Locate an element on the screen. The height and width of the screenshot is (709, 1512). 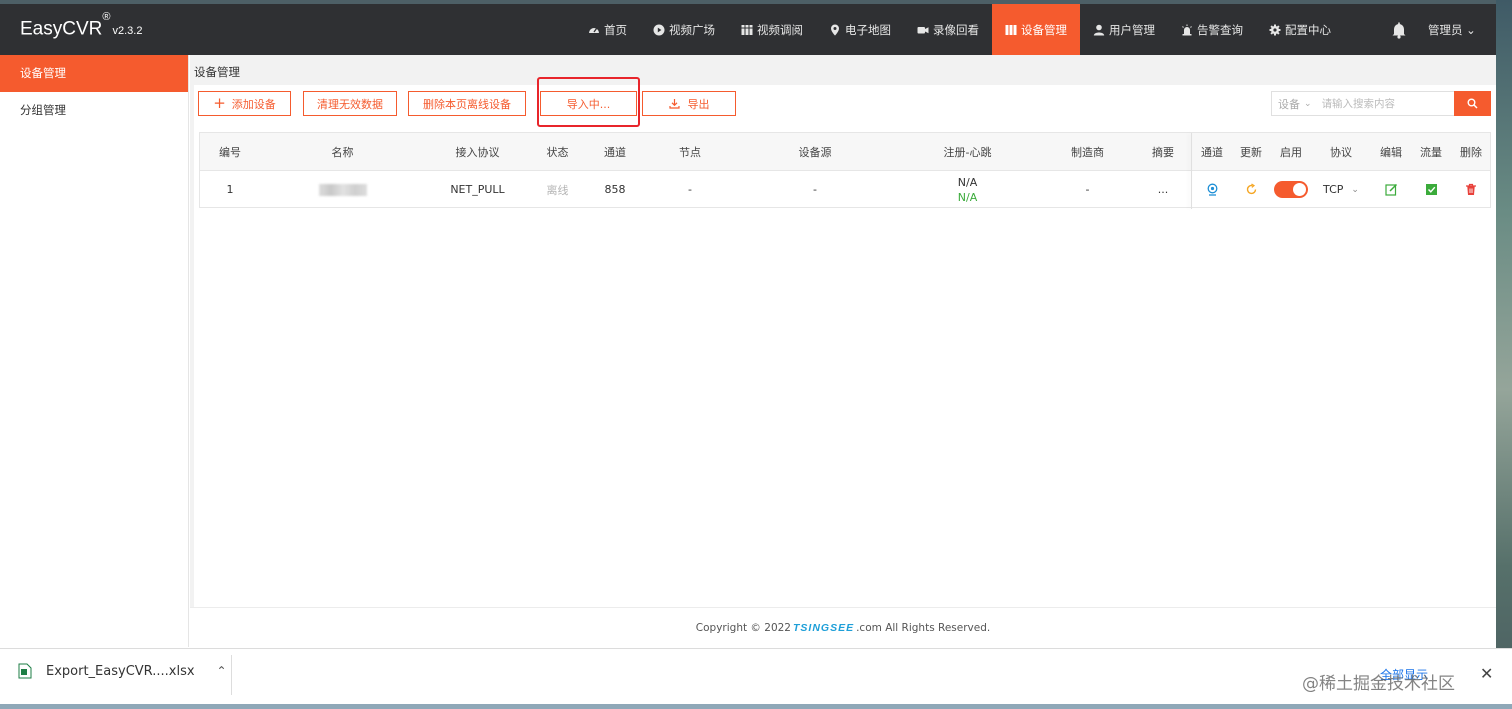
cell-status: 离线 is located at coordinates (557, 190).